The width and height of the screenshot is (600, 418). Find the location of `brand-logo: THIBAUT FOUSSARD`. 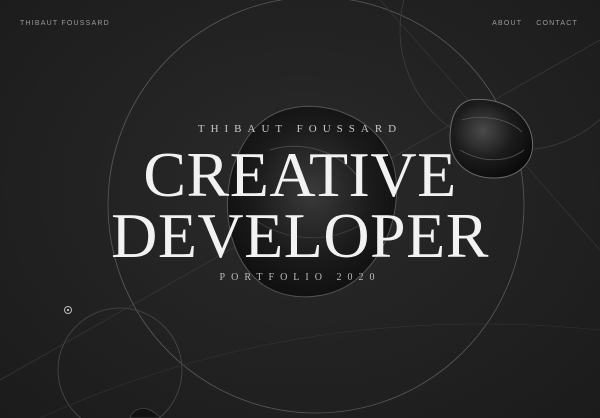

brand-logo: THIBAUT FOUSSARD is located at coordinates (65, 23).